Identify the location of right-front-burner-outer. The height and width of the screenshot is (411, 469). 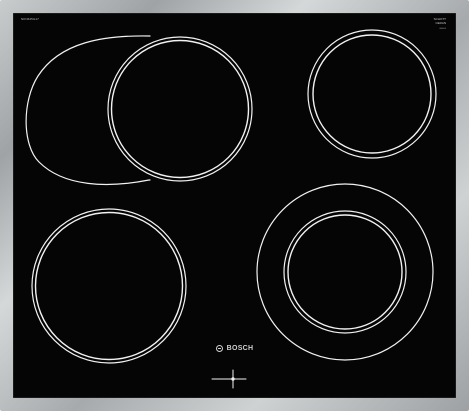
(372, 94).